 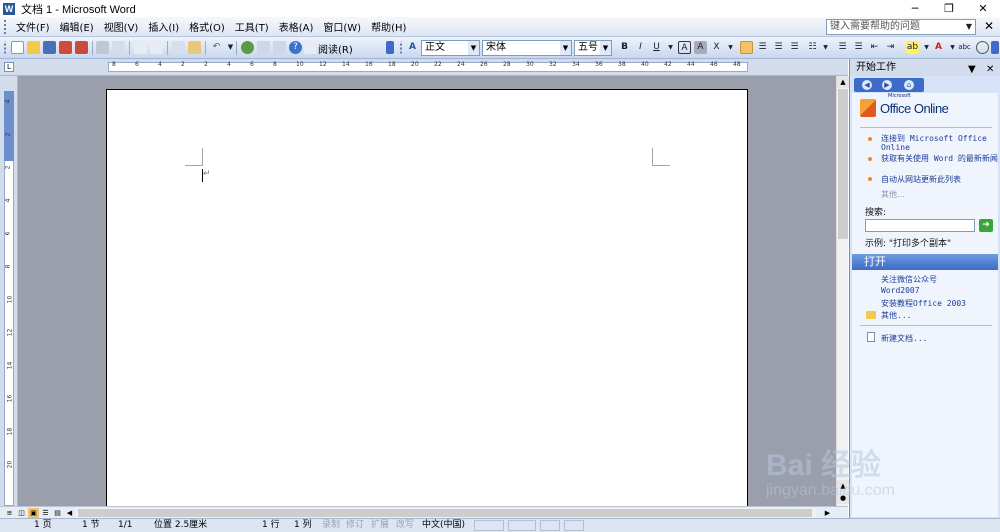 What do you see at coordinates (901, 27) in the screenshot?
I see `help-question-input: 键入需要帮助的问题 ▼` at bounding box center [901, 27].